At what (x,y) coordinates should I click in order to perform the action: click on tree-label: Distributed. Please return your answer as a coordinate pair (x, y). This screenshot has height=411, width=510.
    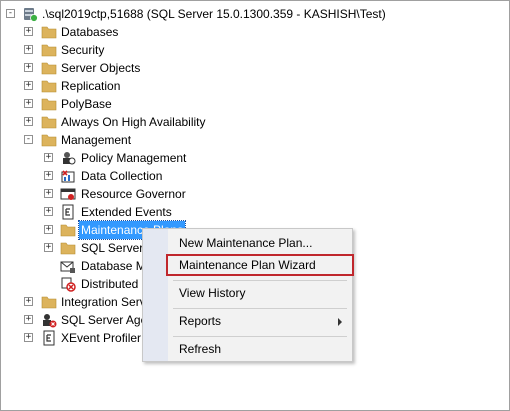
    Looking at the image, I should click on (110, 284).